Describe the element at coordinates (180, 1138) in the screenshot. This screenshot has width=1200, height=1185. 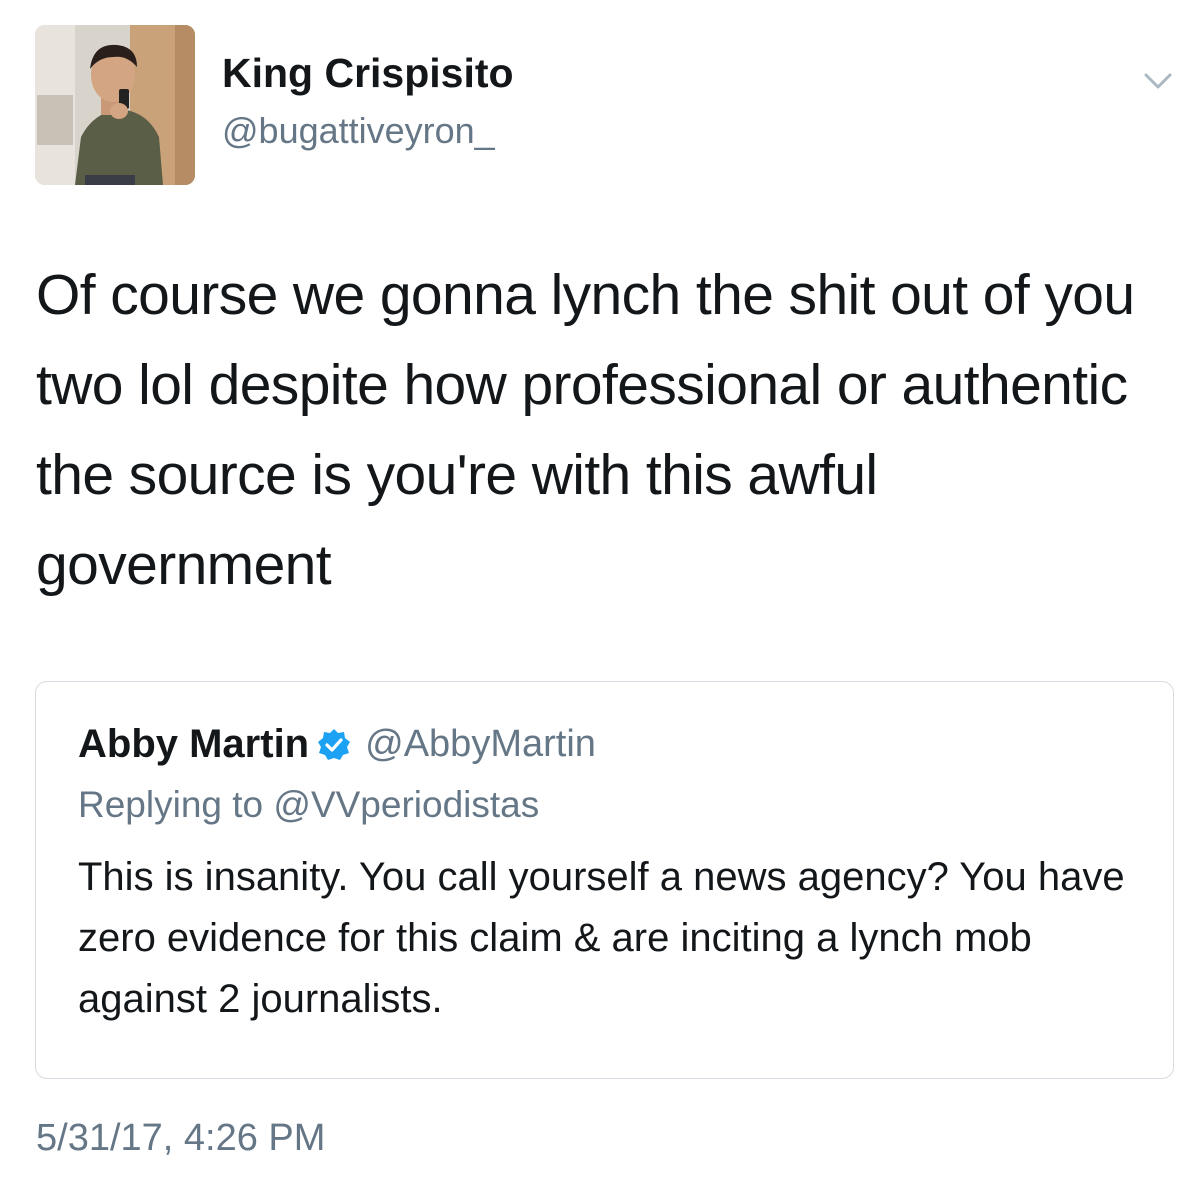
I see `tweet-timestamp: 5/31/17, 4:26 PM` at that location.